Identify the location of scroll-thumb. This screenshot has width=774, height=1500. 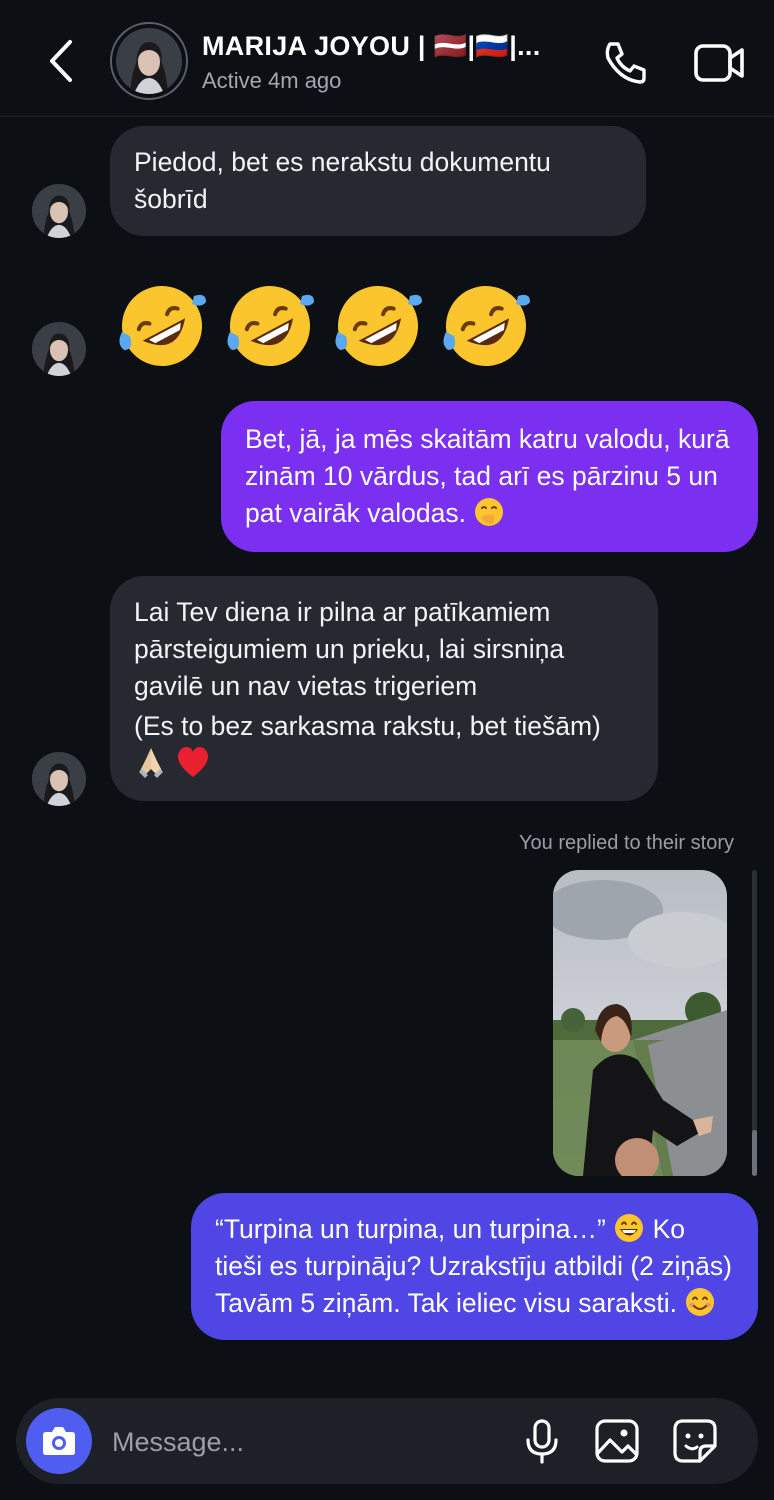
(754, 1153).